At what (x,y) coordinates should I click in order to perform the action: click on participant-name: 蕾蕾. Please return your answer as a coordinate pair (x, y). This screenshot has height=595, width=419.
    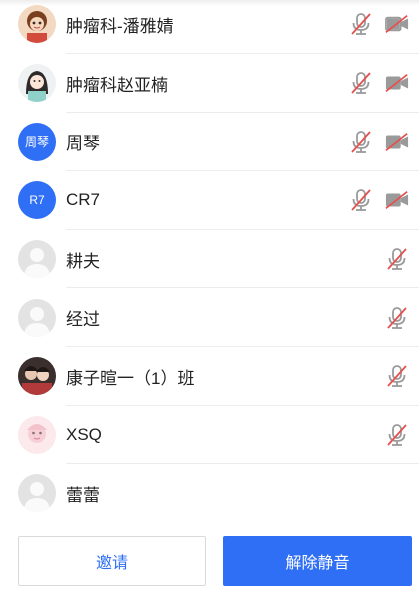
    Looking at the image, I should click on (83, 495).